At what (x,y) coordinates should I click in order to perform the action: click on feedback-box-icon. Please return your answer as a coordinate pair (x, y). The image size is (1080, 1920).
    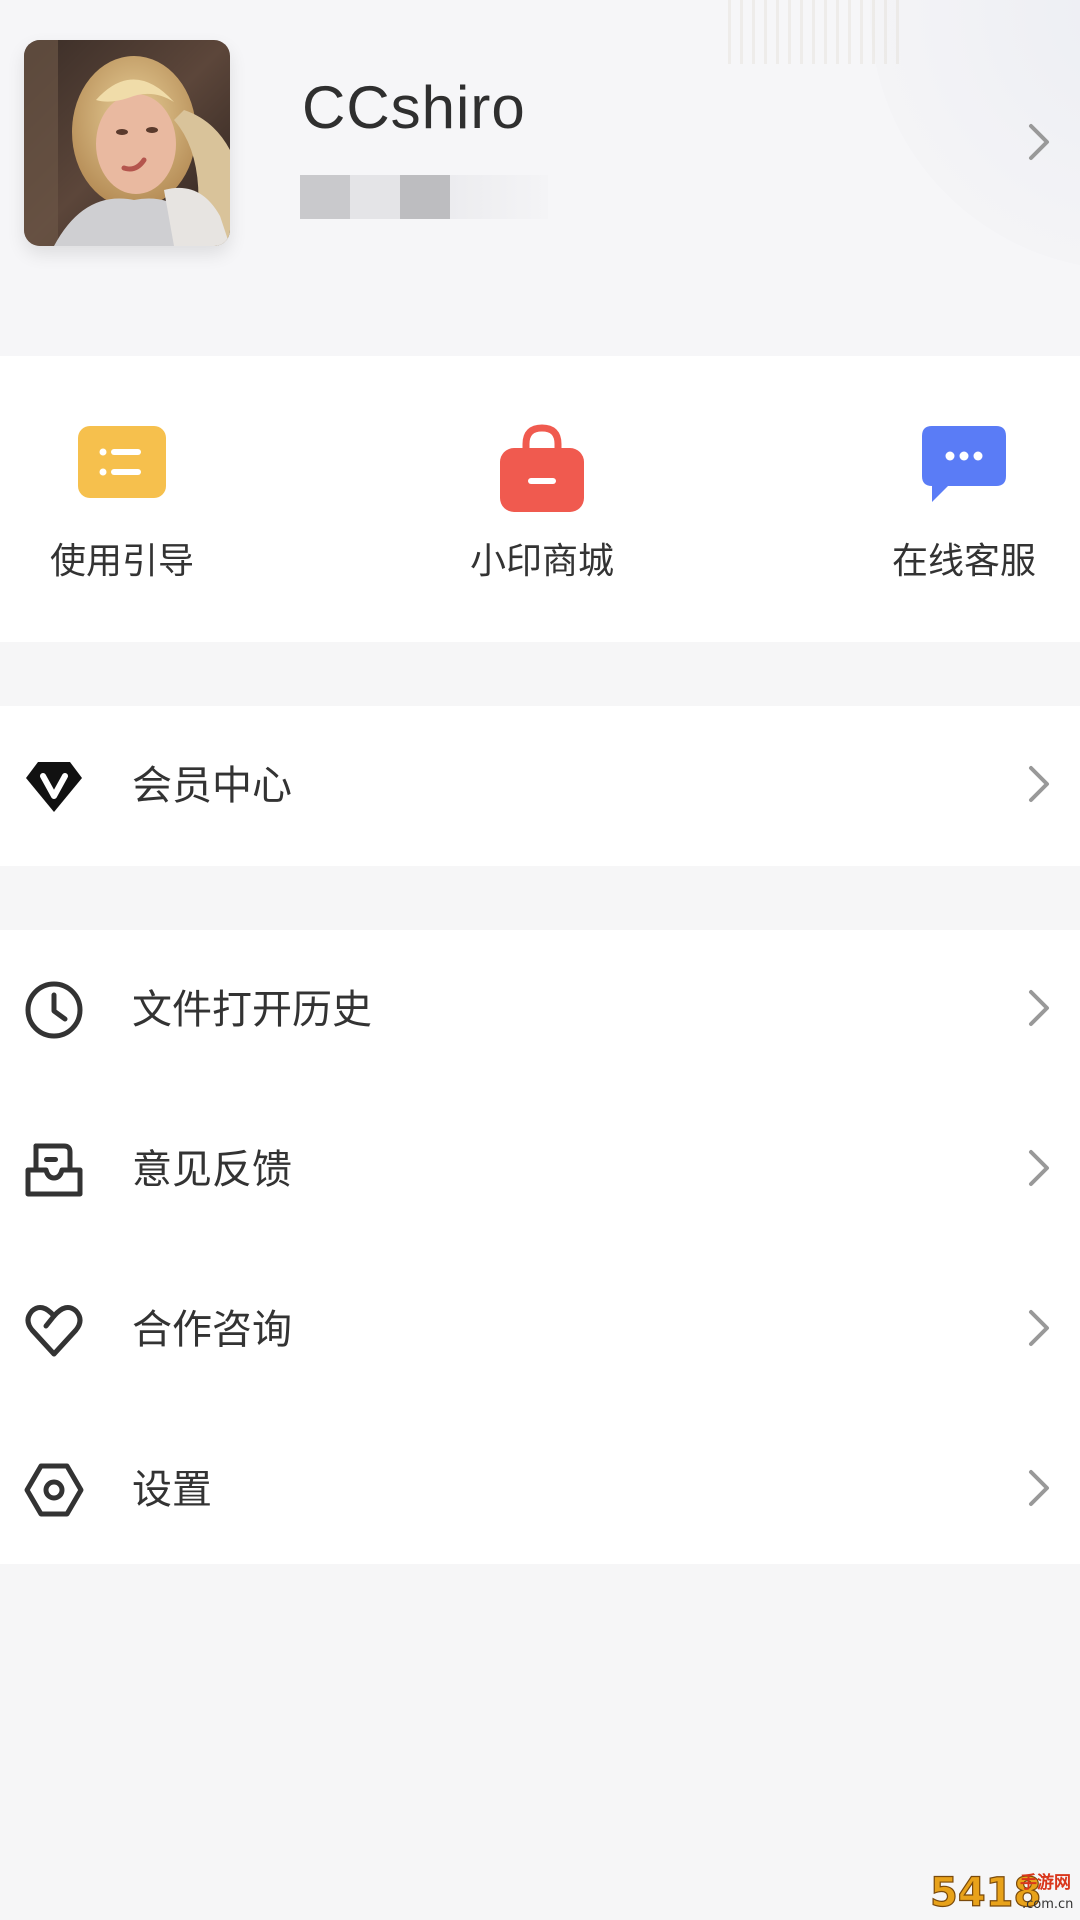
    Looking at the image, I should click on (54, 1170).